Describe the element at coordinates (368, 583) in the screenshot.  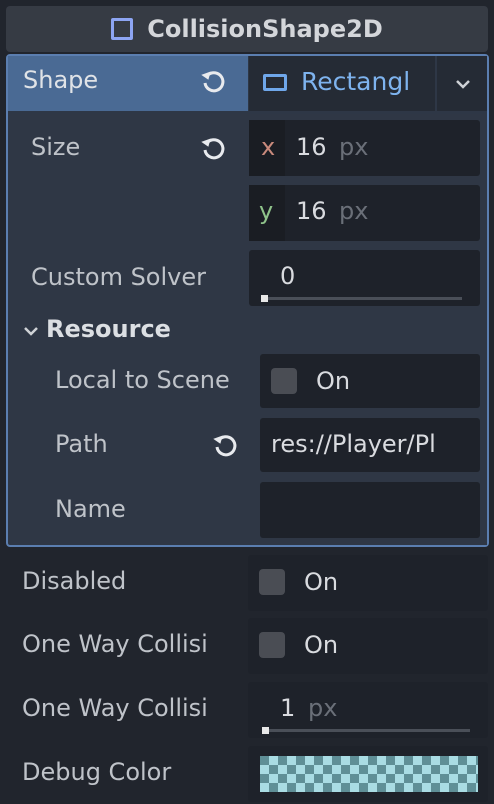
I see `disabled-checkbox: On` at that location.